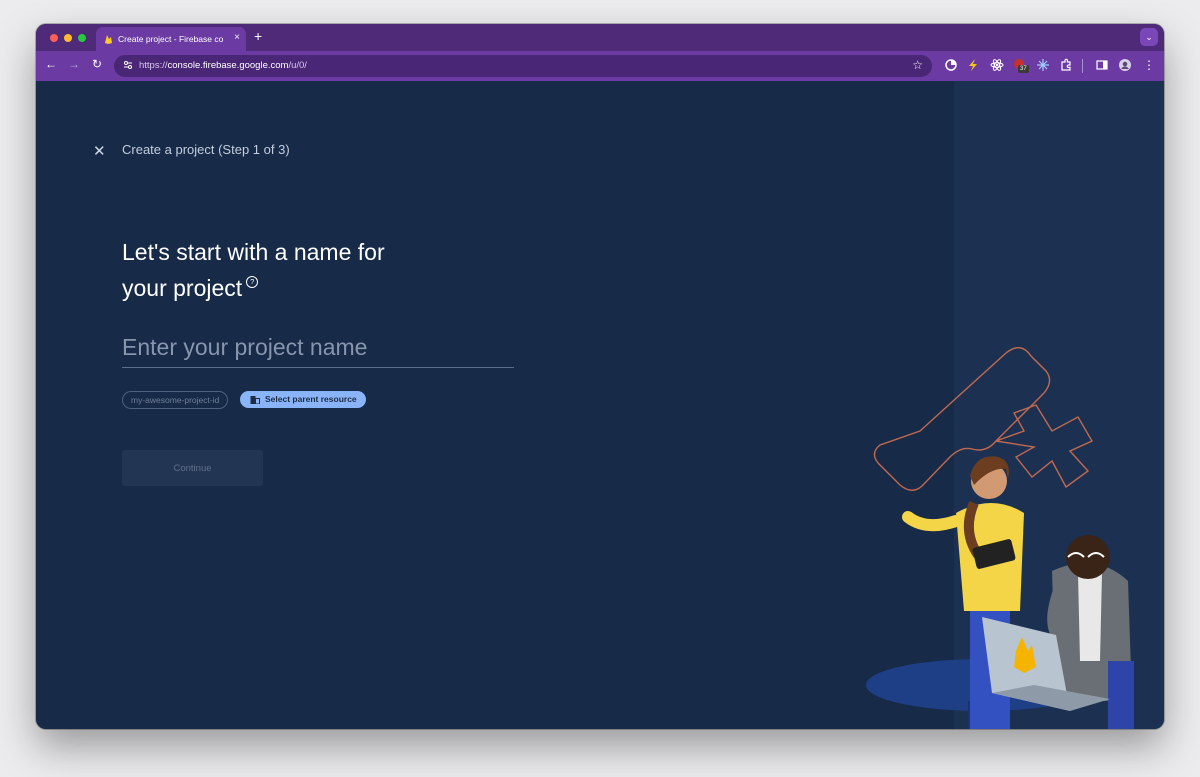  Describe the element at coordinates (99, 151) in the screenshot. I see `close-icon: ✕` at that location.